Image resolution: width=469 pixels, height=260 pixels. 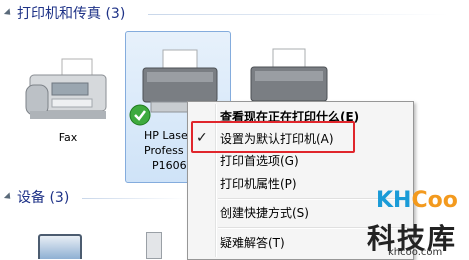 I want to click on devices-group-title: 设备 (3), so click(x=43, y=198).